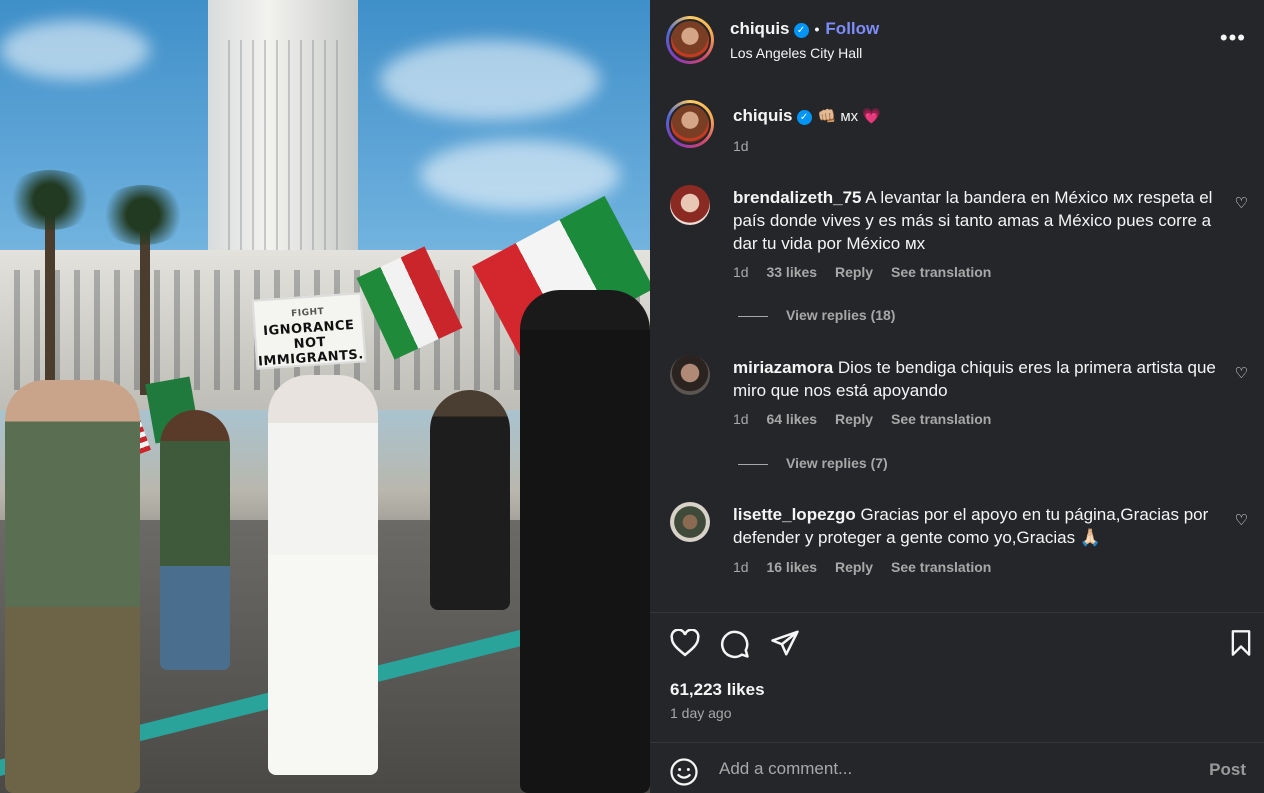 The image size is (1264, 793). I want to click on post-age: 1 day ago, so click(701, 713).